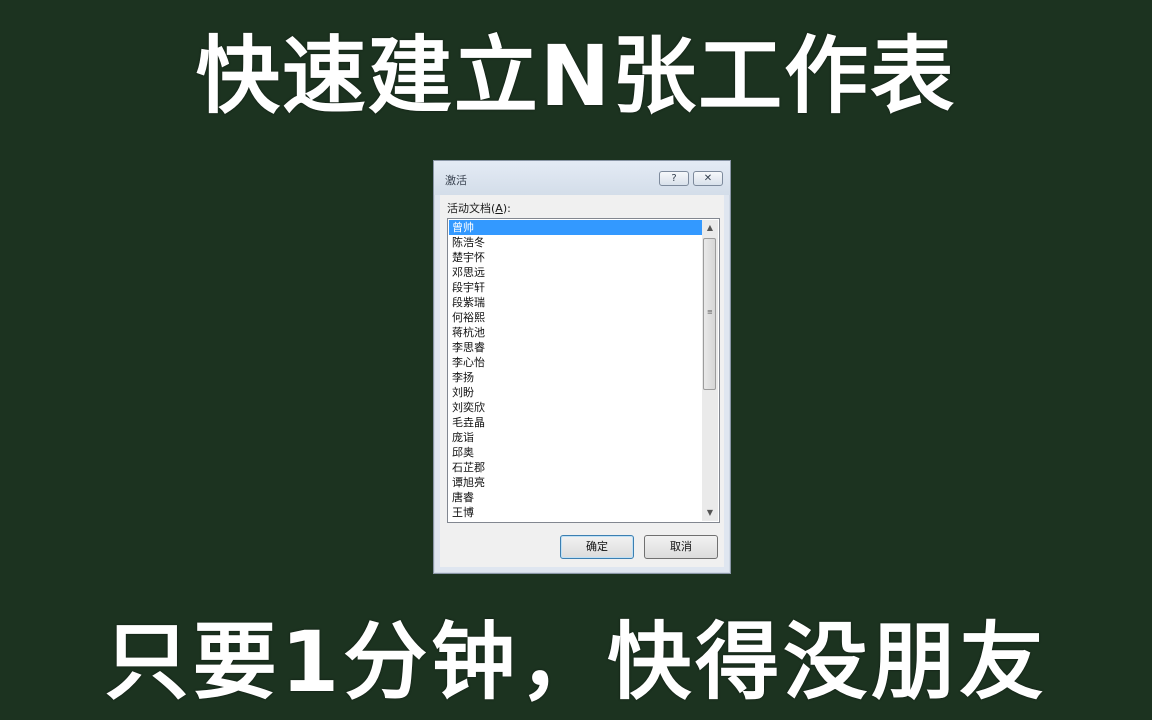  I want to click on scroll-down-arrow-icon: ▼, so click(710, 513).